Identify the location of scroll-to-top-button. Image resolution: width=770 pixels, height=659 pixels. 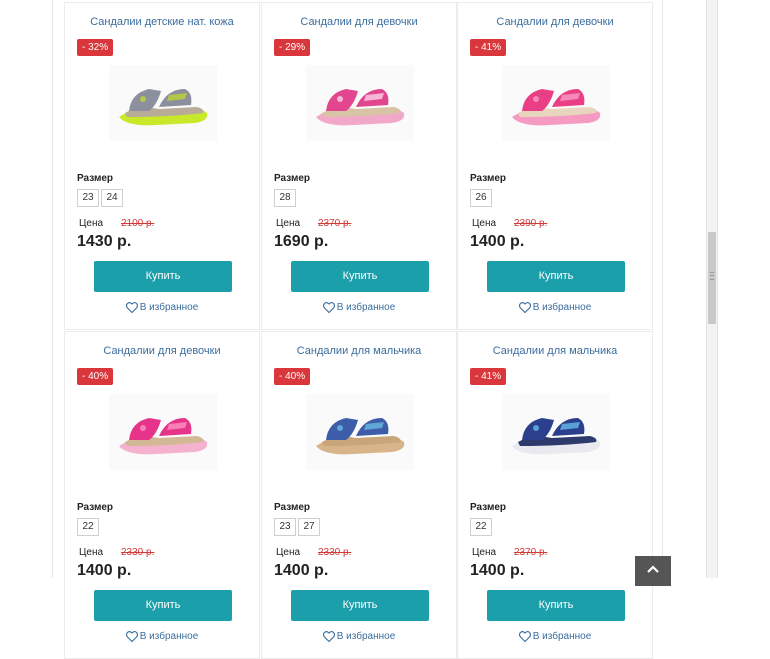
(653, 571).